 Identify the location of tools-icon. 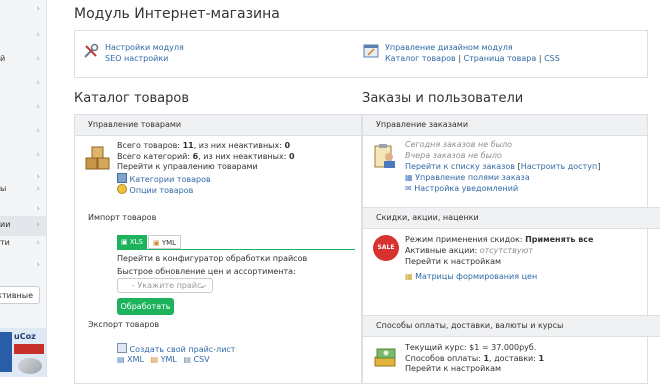
(91, 50).